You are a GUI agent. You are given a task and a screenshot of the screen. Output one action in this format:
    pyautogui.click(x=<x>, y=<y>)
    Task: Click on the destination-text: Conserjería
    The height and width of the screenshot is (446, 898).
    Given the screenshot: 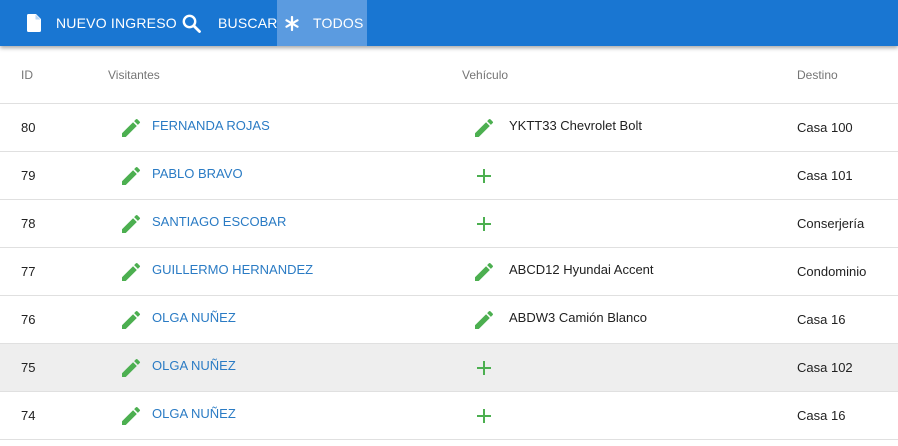 What is the action you would take?
    pyautogui.click(x=831, y=223)
    